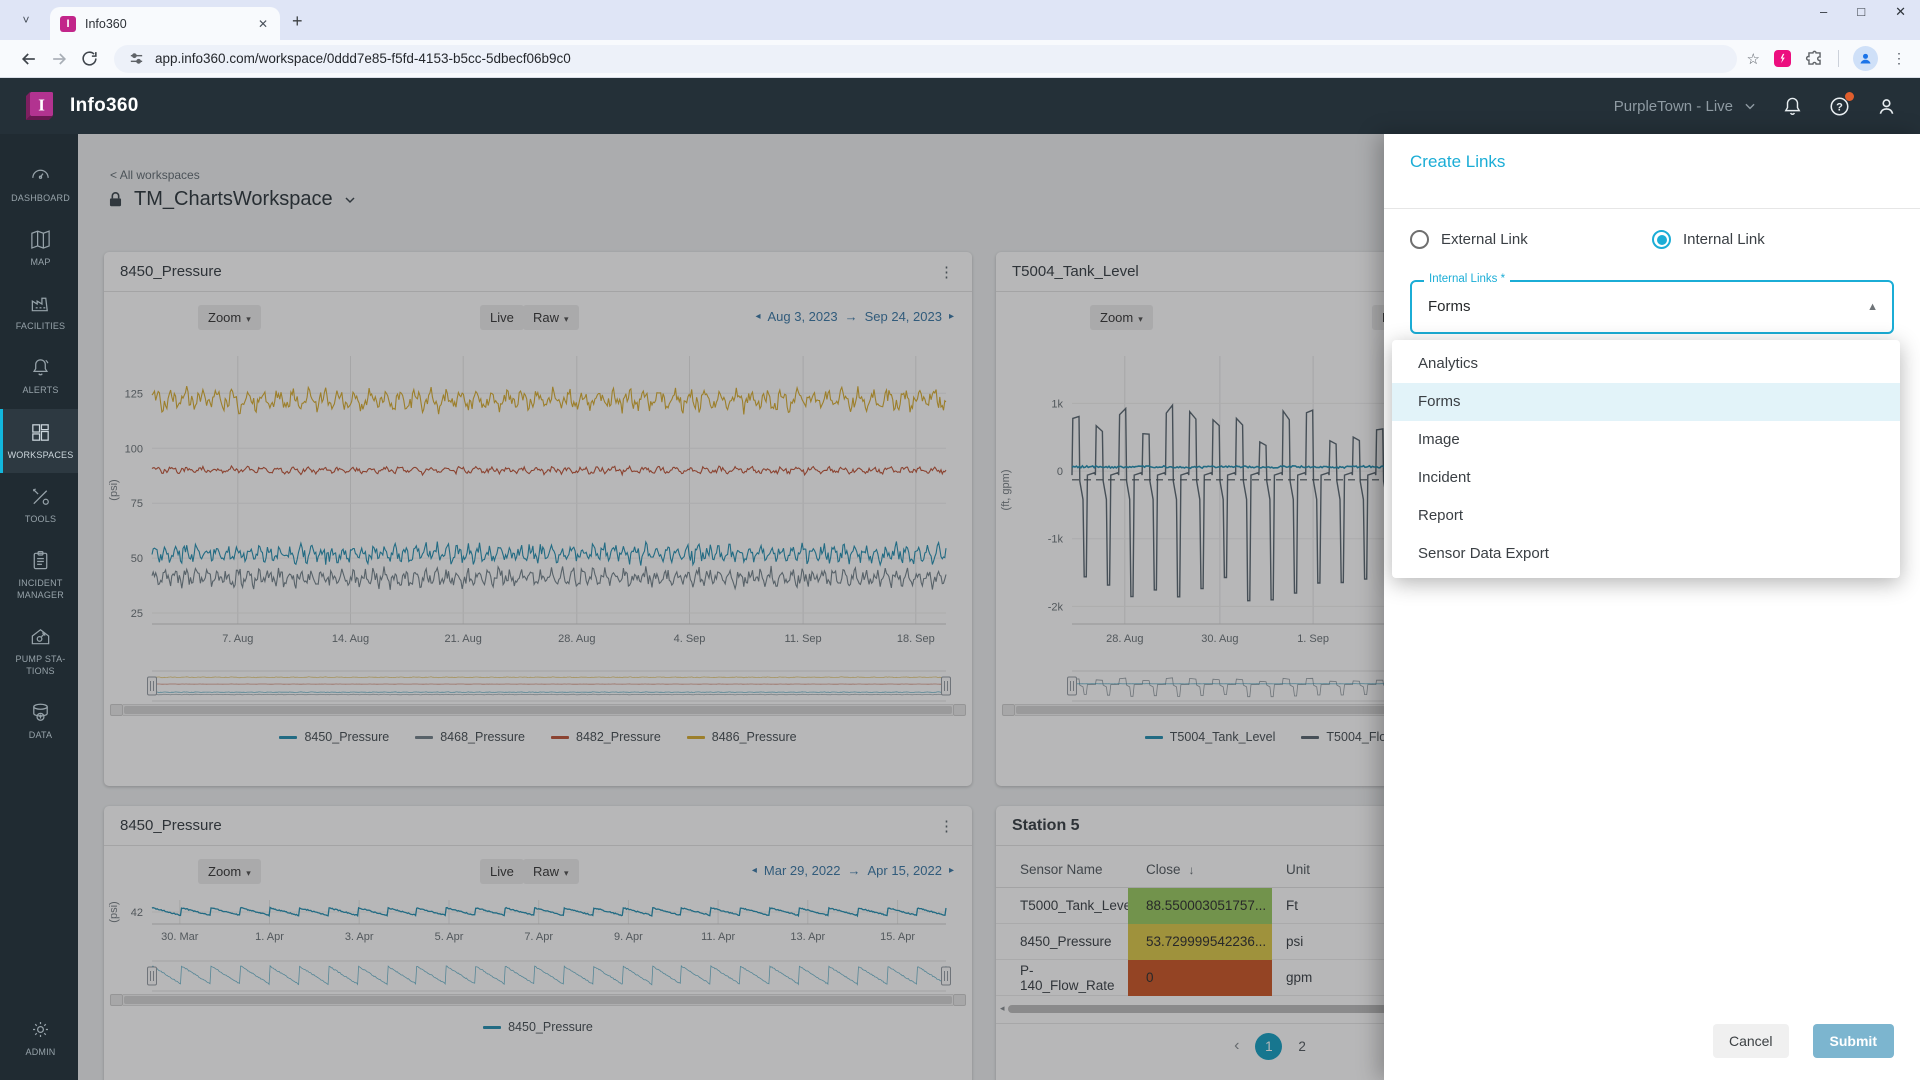 This screenshot has height=1080, width=1920. I want to click on radio-unchecked-icon, so click(1419, 239).